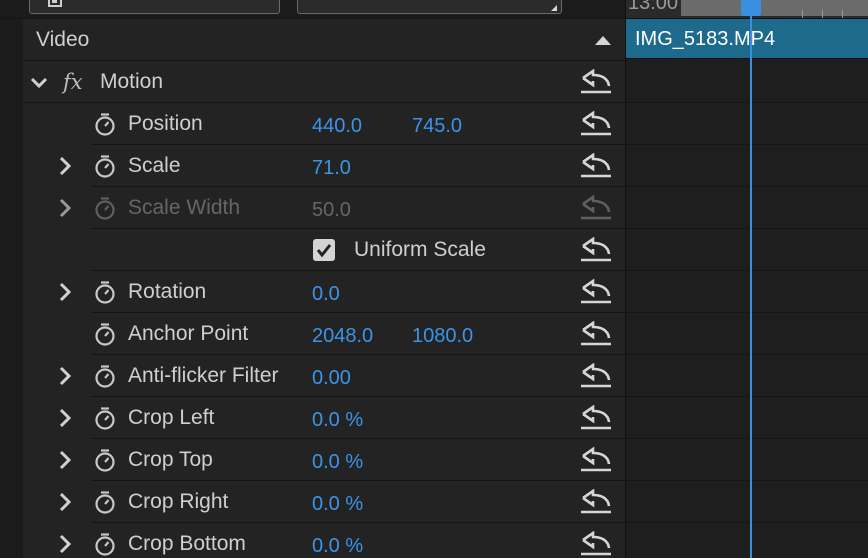 Image resolution: width=868 pixels, height=558 pixels. What do you see at coordinates (154, 165) in the screenshot?
I see `property-label: Scale` at bounding box center [154, 165].